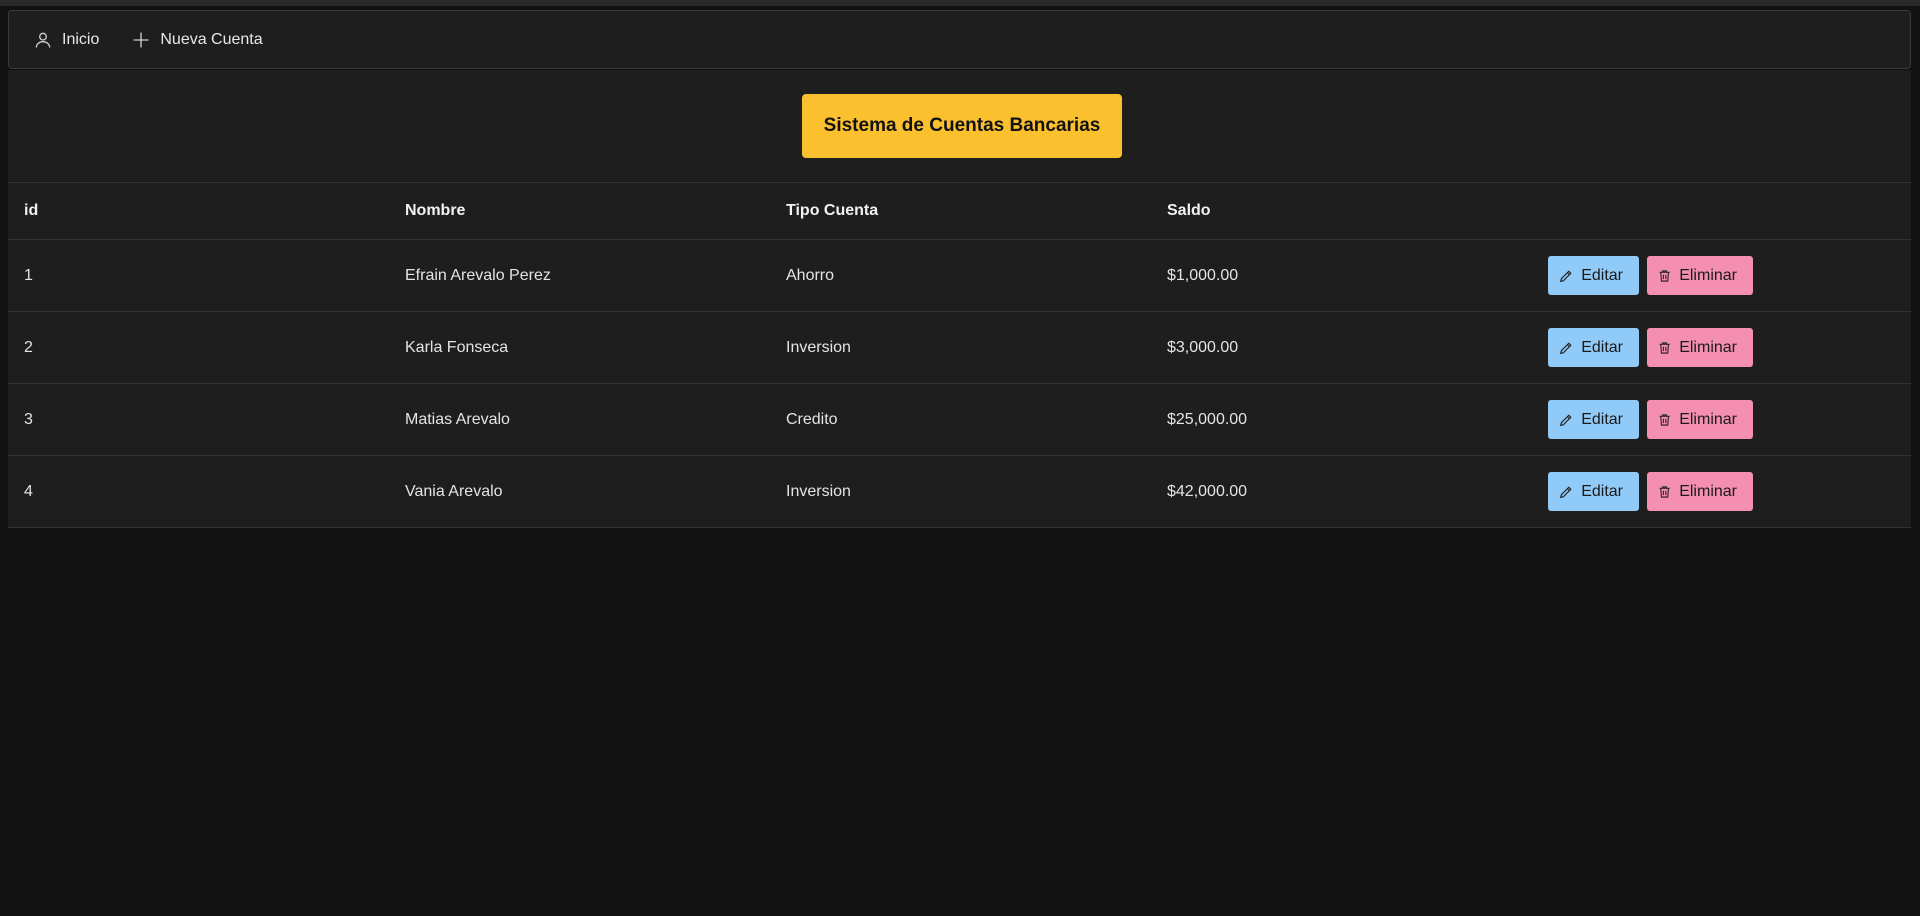 This screenshot has height=916, width=1920. What do you see at coordinates (579, 347) in the screenshot?
I see `cell-nombre: Karla Fonseca` at bounding box center [579, 347].